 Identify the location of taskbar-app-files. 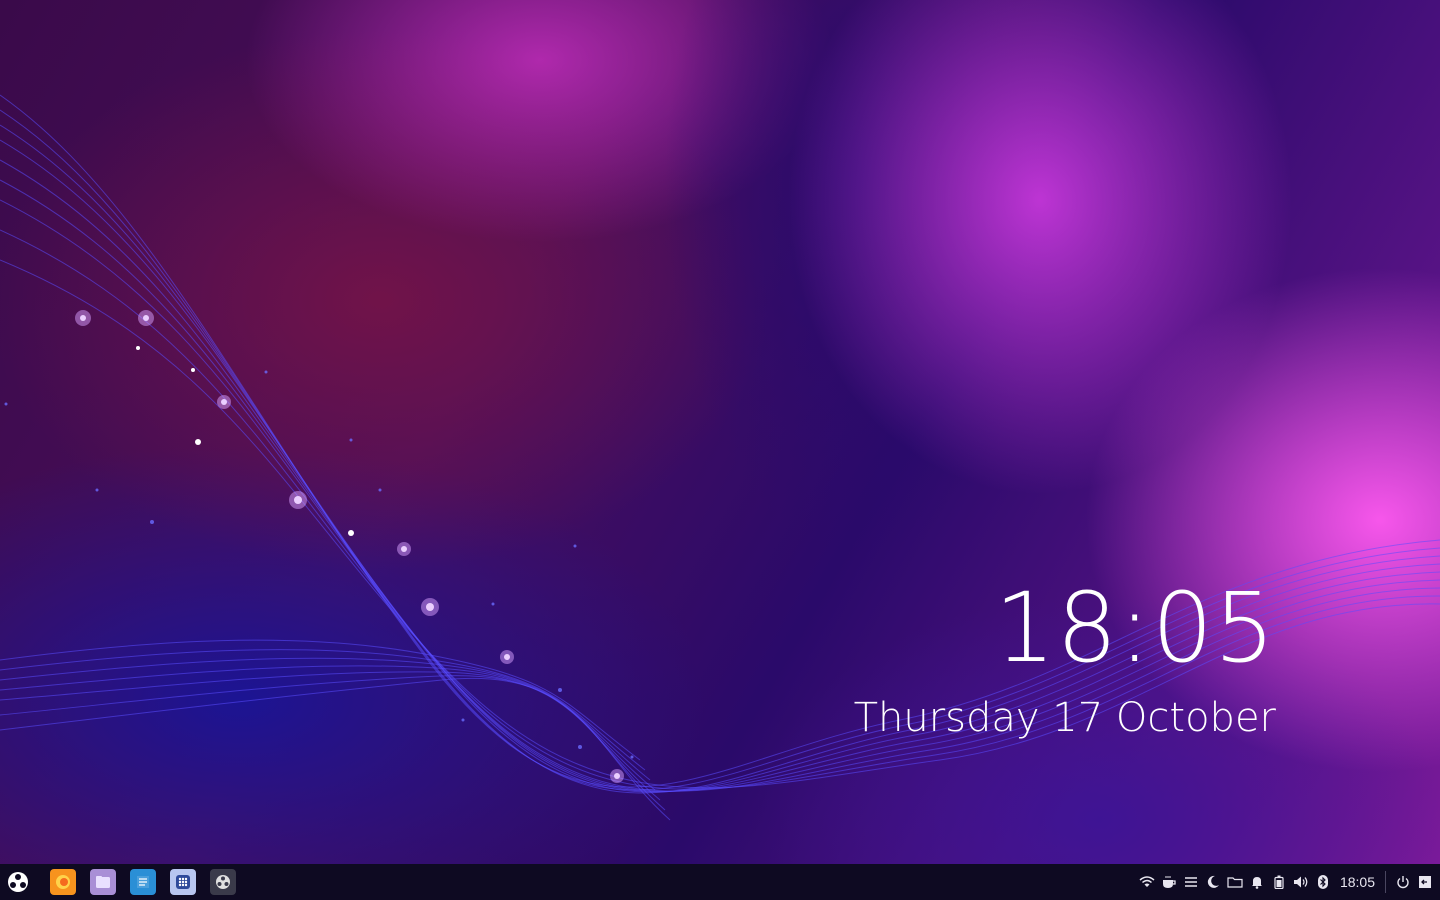
(103, 882).